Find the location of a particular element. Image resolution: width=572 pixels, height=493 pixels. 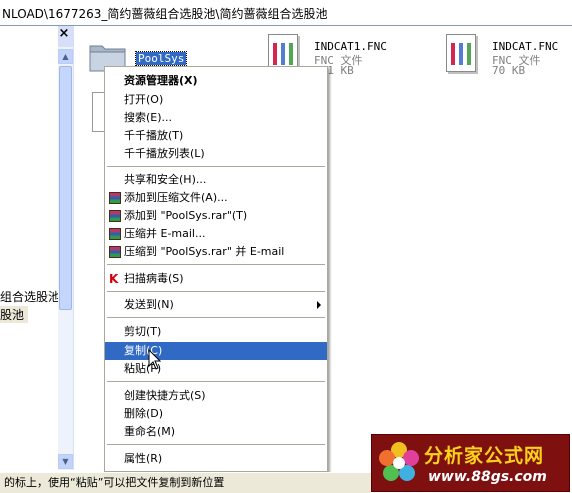

address-bar: NLOAD\1677263_简约蔷薇组合选股池\简约蔷薇组合选股池 is located at coordinates (286, 13).